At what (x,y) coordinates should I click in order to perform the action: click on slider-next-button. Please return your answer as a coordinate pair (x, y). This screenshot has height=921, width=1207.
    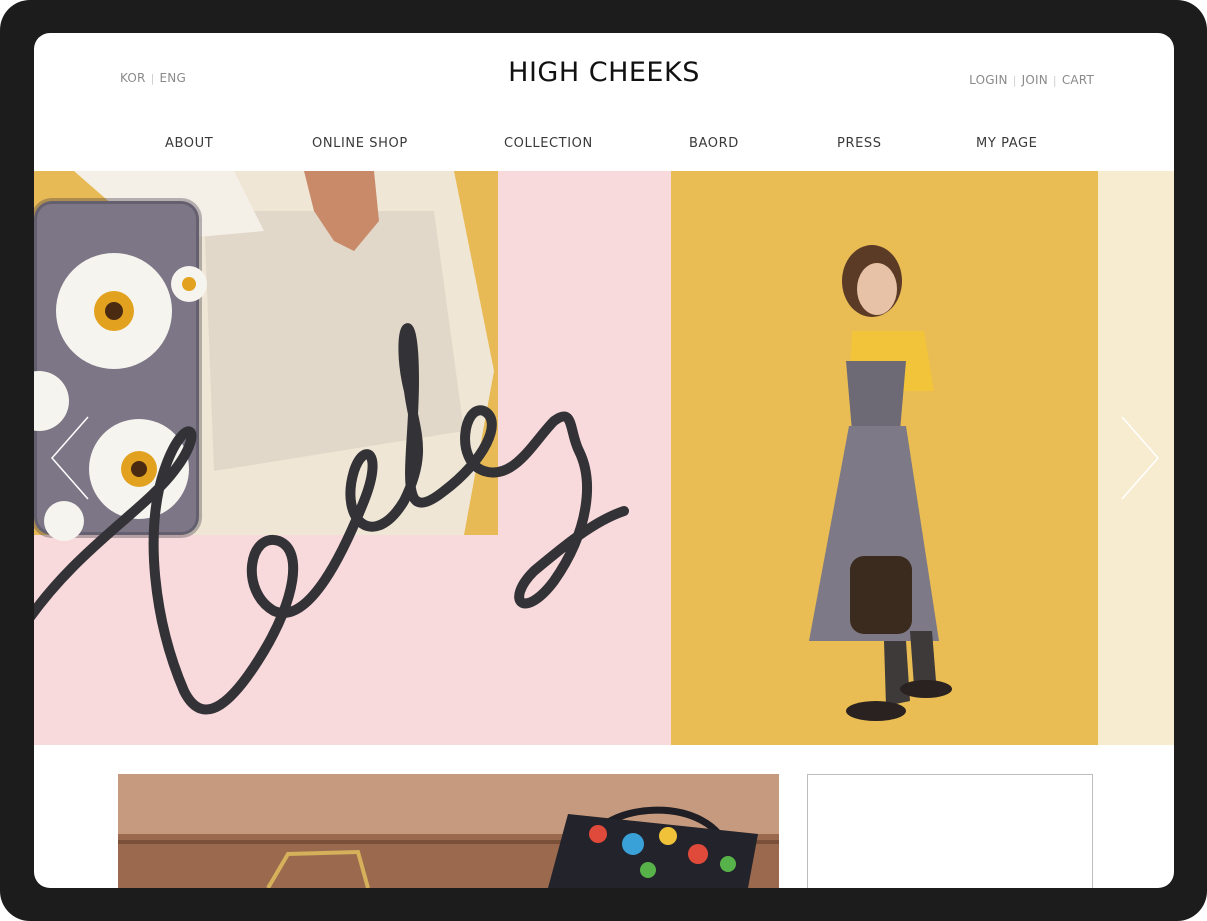
    Looking at the image, I should click on (1140, 458).